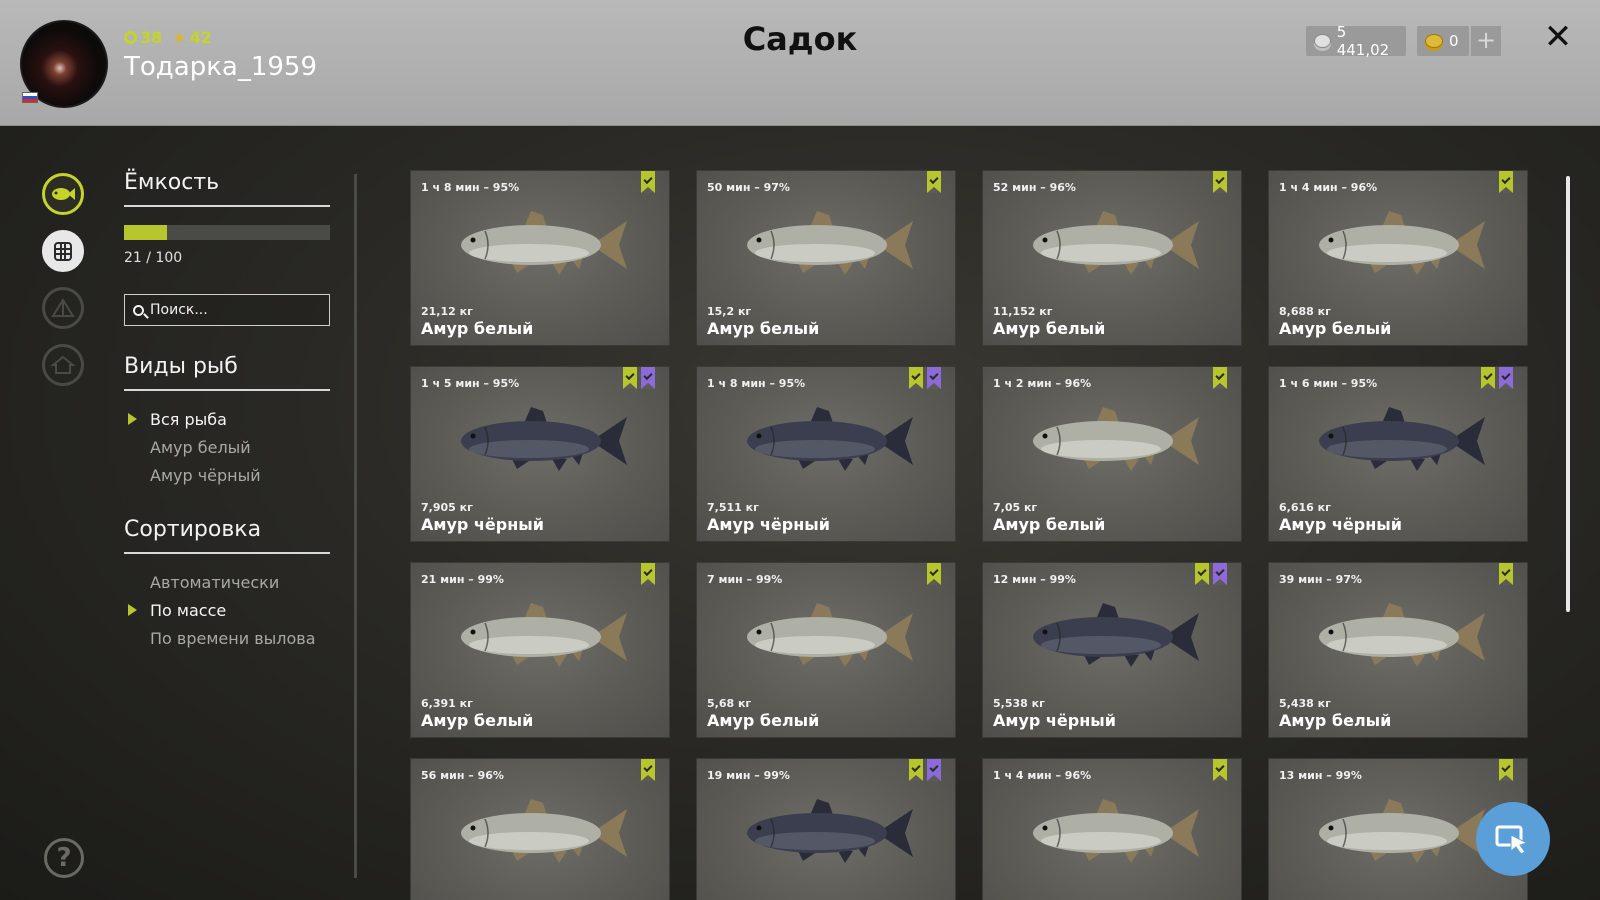 The height and width of the screenshot is (900, 1600). I want to click on home-icon, so click(63, 365).